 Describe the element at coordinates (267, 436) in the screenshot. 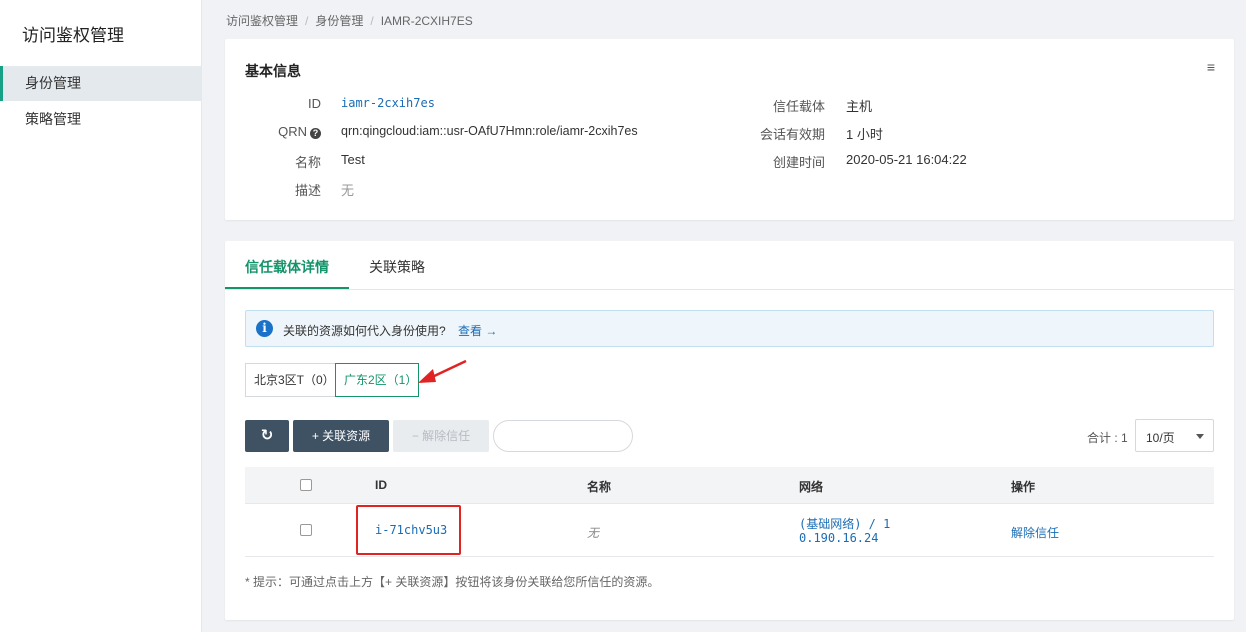

I see `refresh-button: ↻` at that location.